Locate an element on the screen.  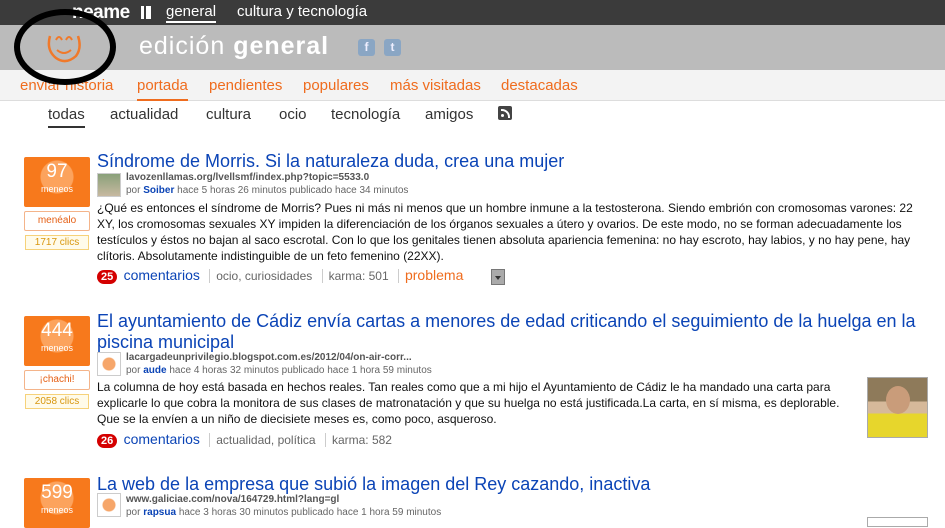
facebook-icon: f is located at coordinates (366, 47).